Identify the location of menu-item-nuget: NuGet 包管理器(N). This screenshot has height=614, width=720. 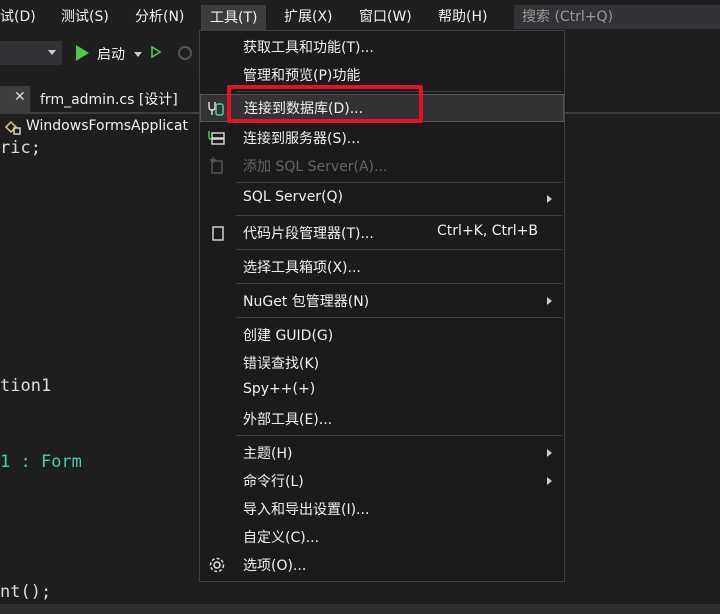
(382, 301).